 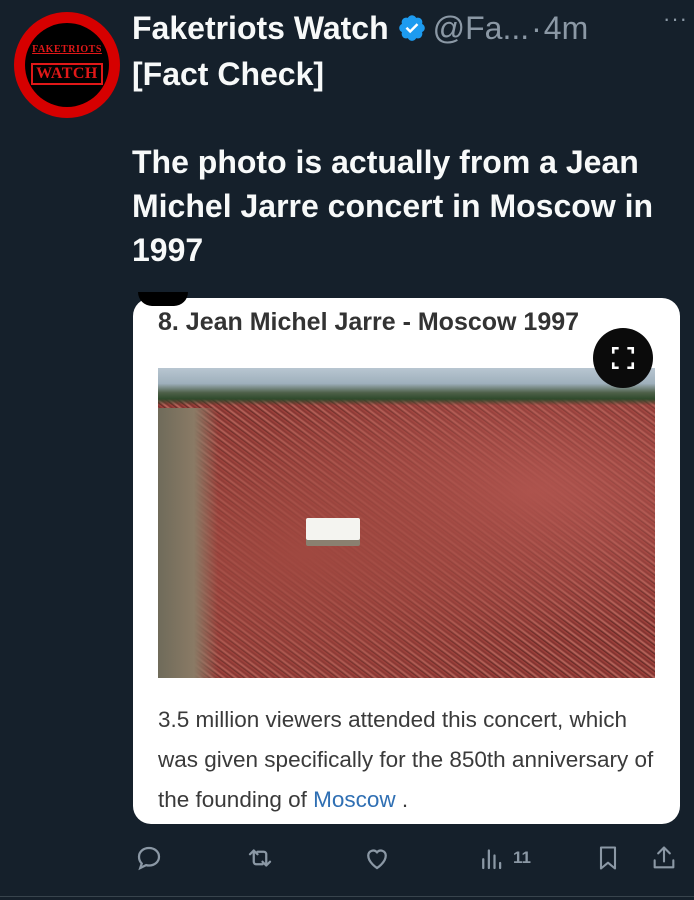 I want to click on avatar: FAKETRIOTS WATCH, so click(x=67, y=65).